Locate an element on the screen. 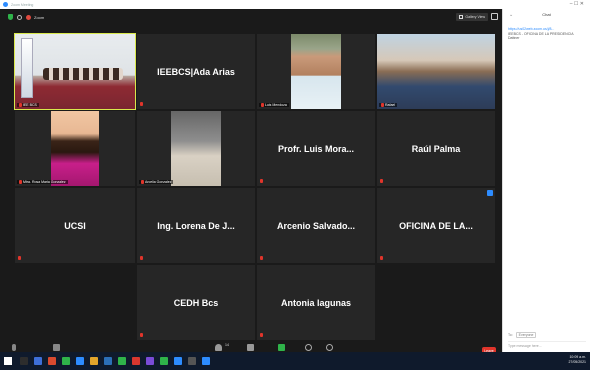 This screenshot has height=370, width=590. chat-recipient: To: Everyone is located at coordinates (522, 335).